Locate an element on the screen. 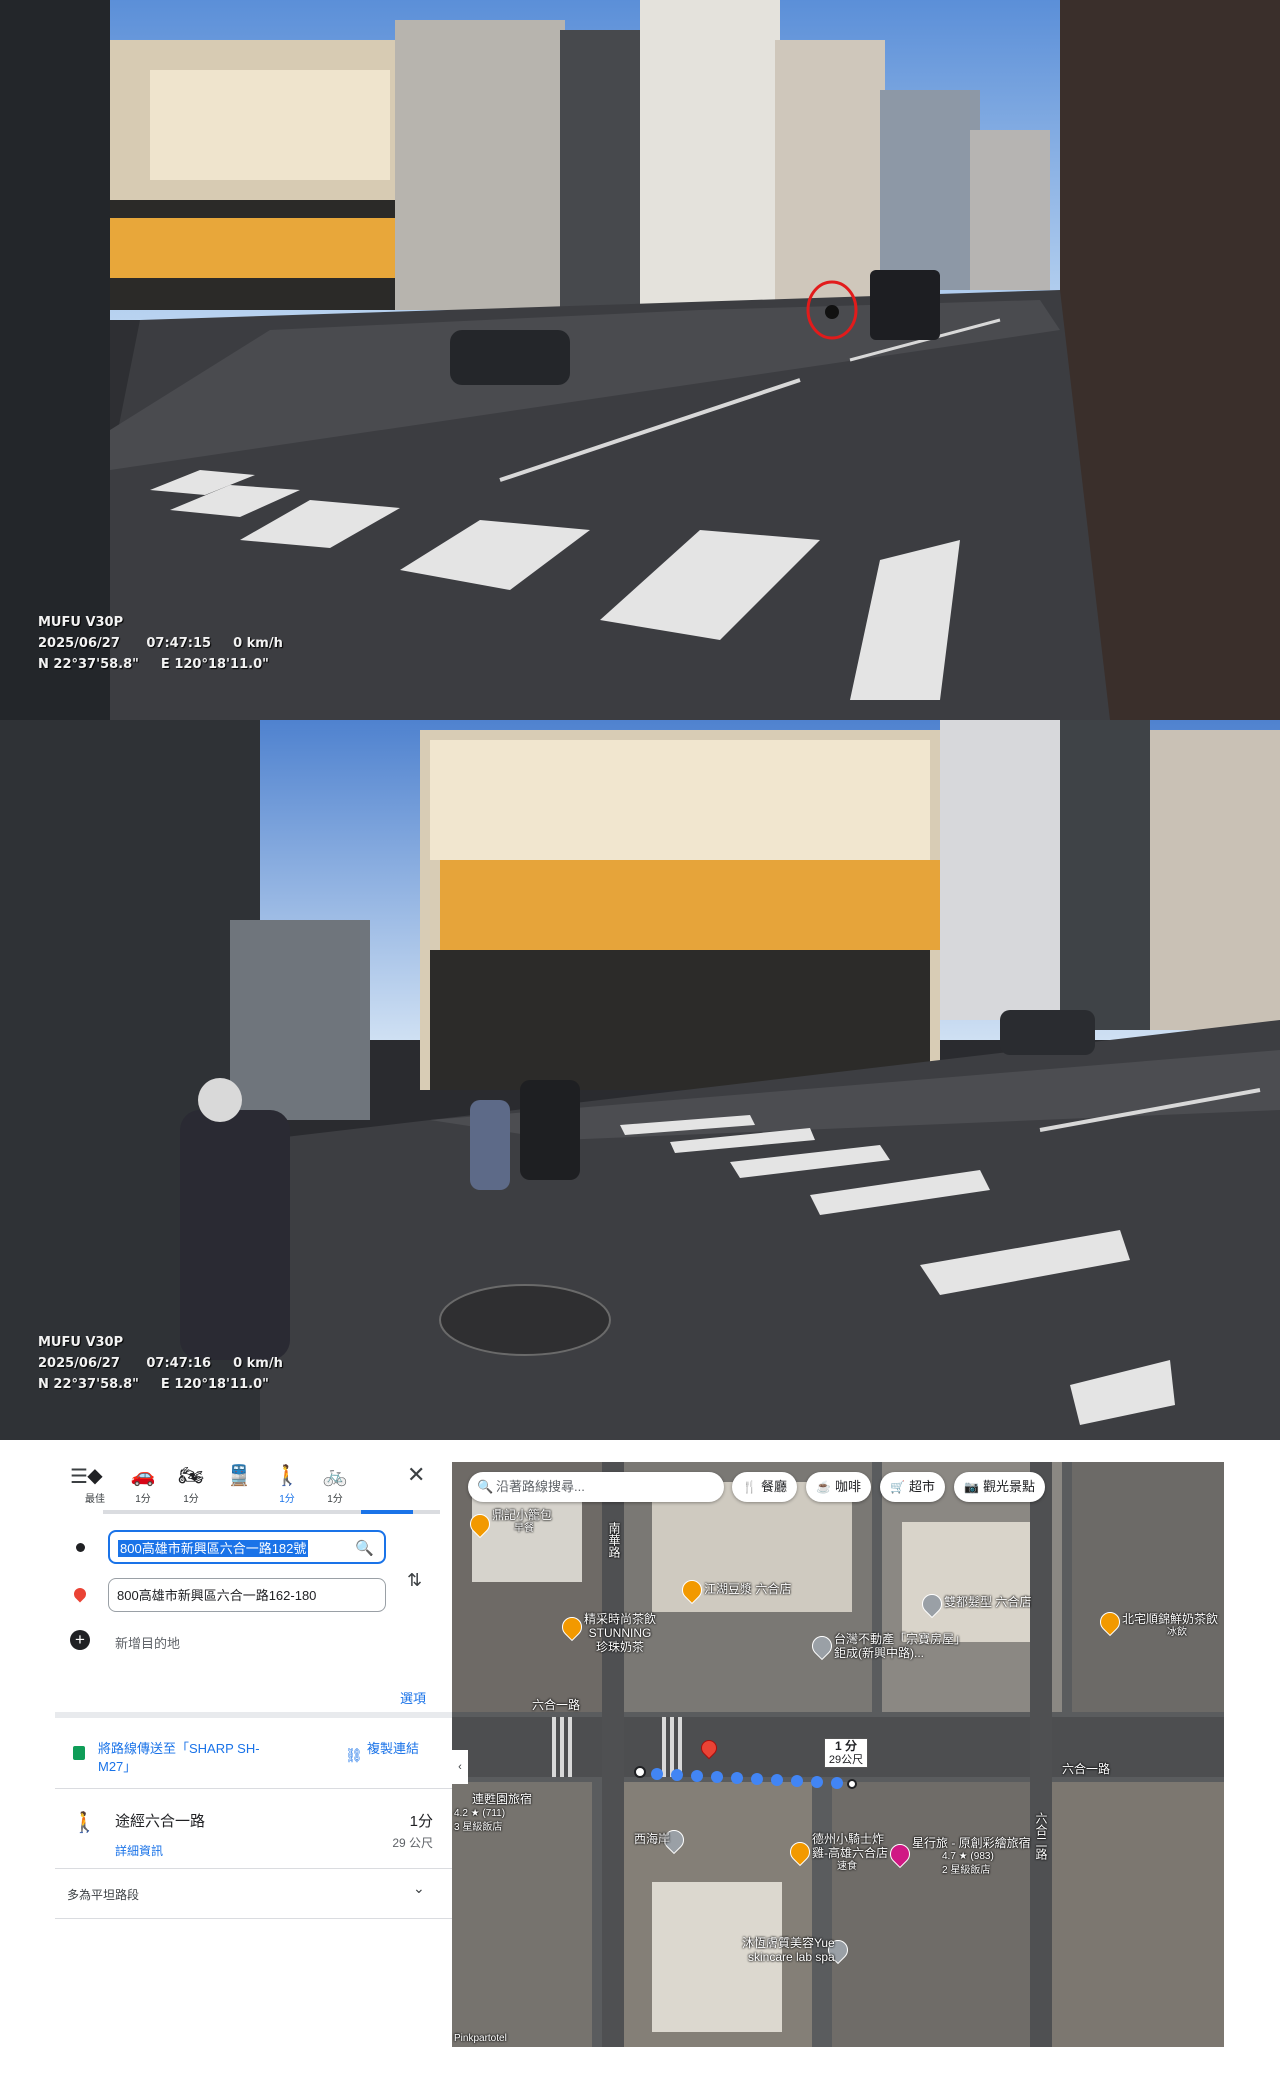  camera-icon: 📷 is located at coordinates (971, 1487).